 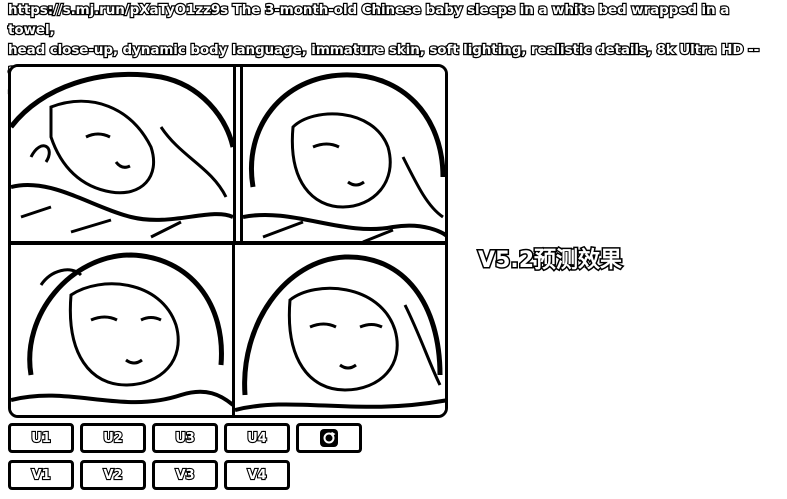 I want to click on caption-text: V5.2预测效果, so click(x=550, y=261).